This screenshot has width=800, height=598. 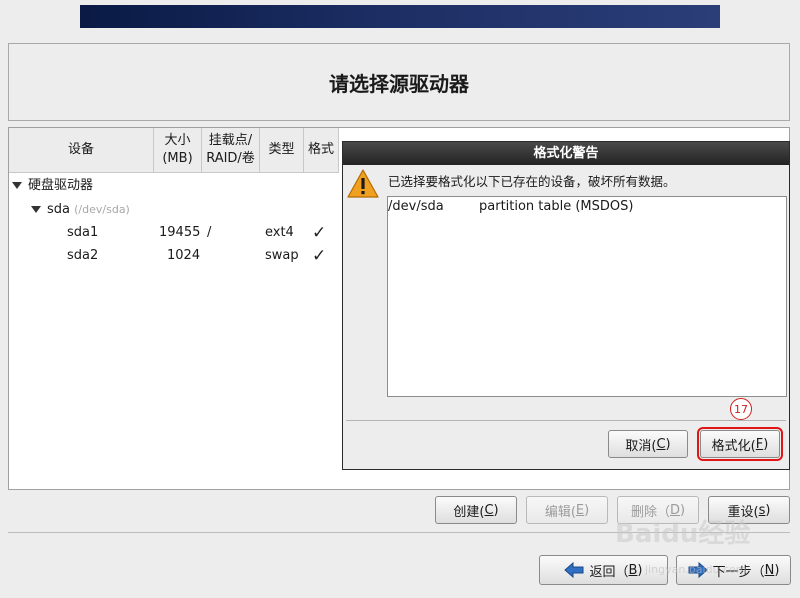 I want to click on partition-size: 1024, so click(x=184, y=255).